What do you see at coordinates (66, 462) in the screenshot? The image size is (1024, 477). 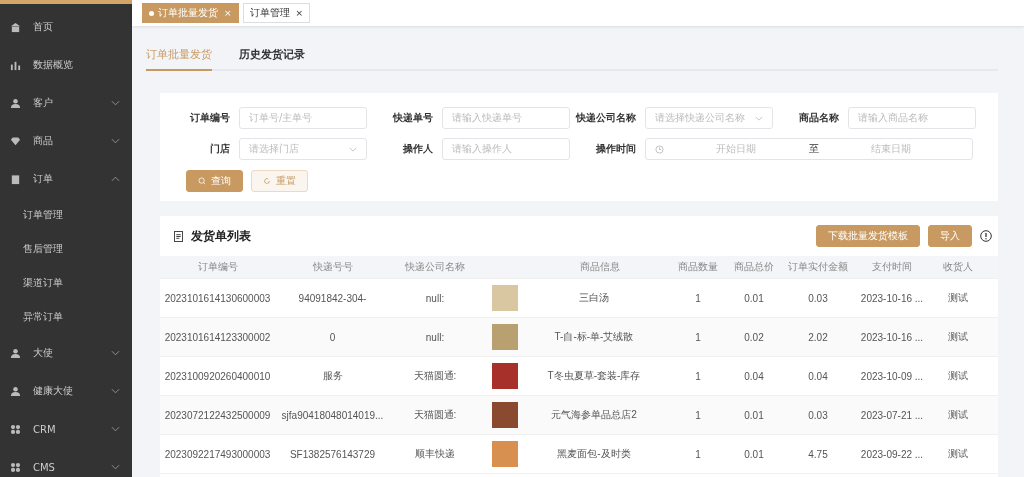 I see `sidebar-item: CMS` at bounding box center [66, 462].